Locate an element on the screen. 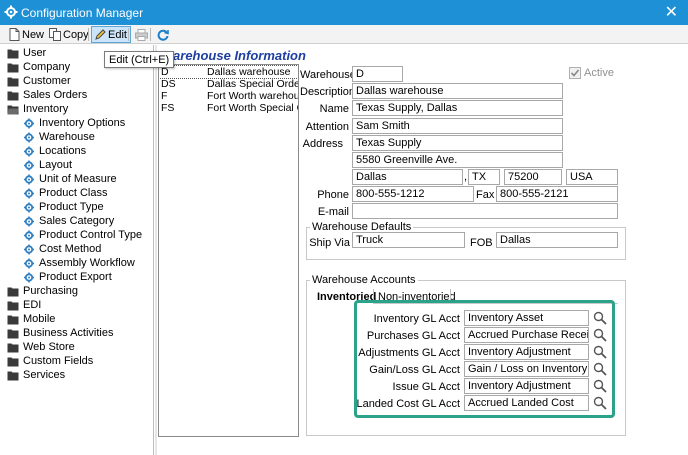 This screenshot has height=455, width=688. state-field: TX is located at coordinates (484, 177).